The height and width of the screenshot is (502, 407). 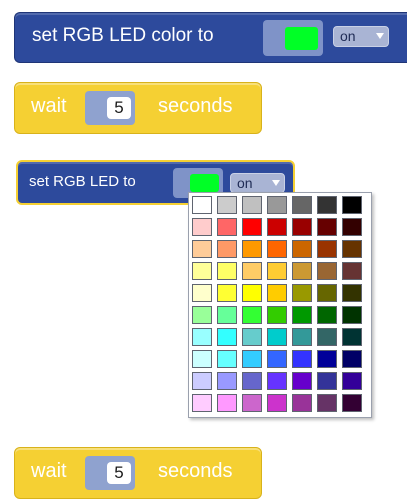 I want to click on wait-block-2: wait 5 seconds, so click(x=138, y=473).